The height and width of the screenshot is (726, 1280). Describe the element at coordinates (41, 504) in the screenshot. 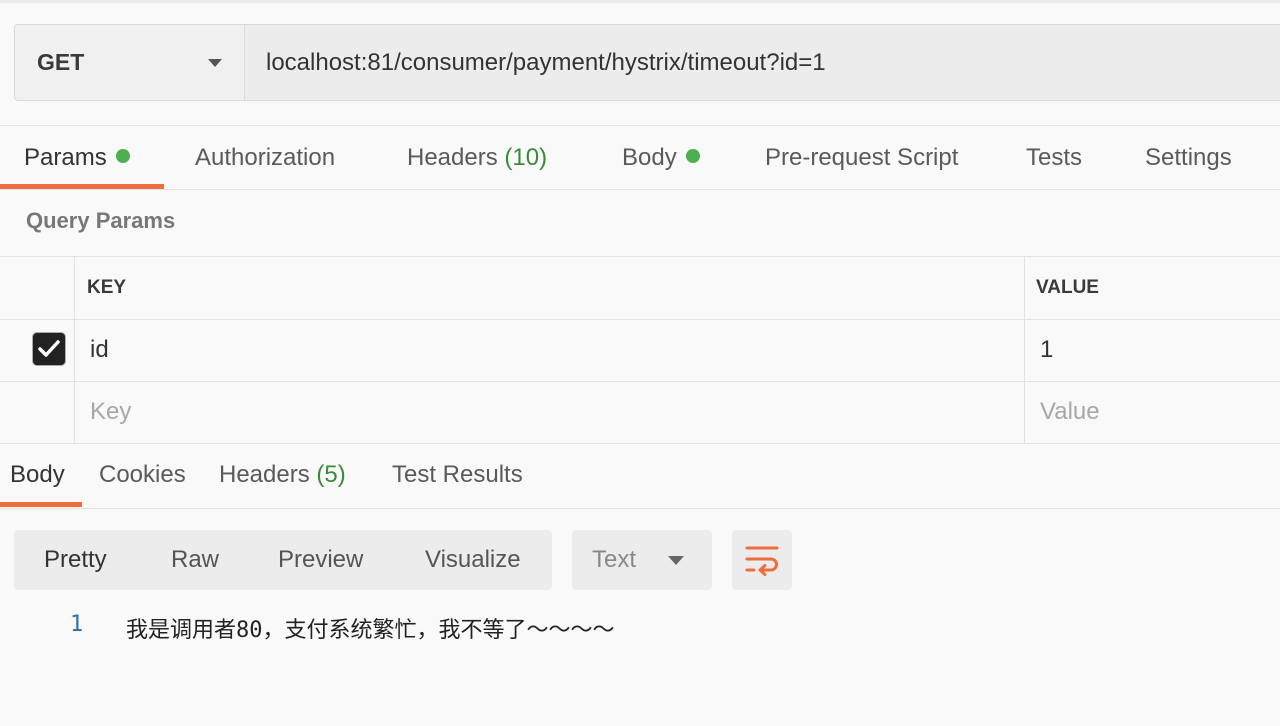

I see `response-active-tab-indicator` at that location.